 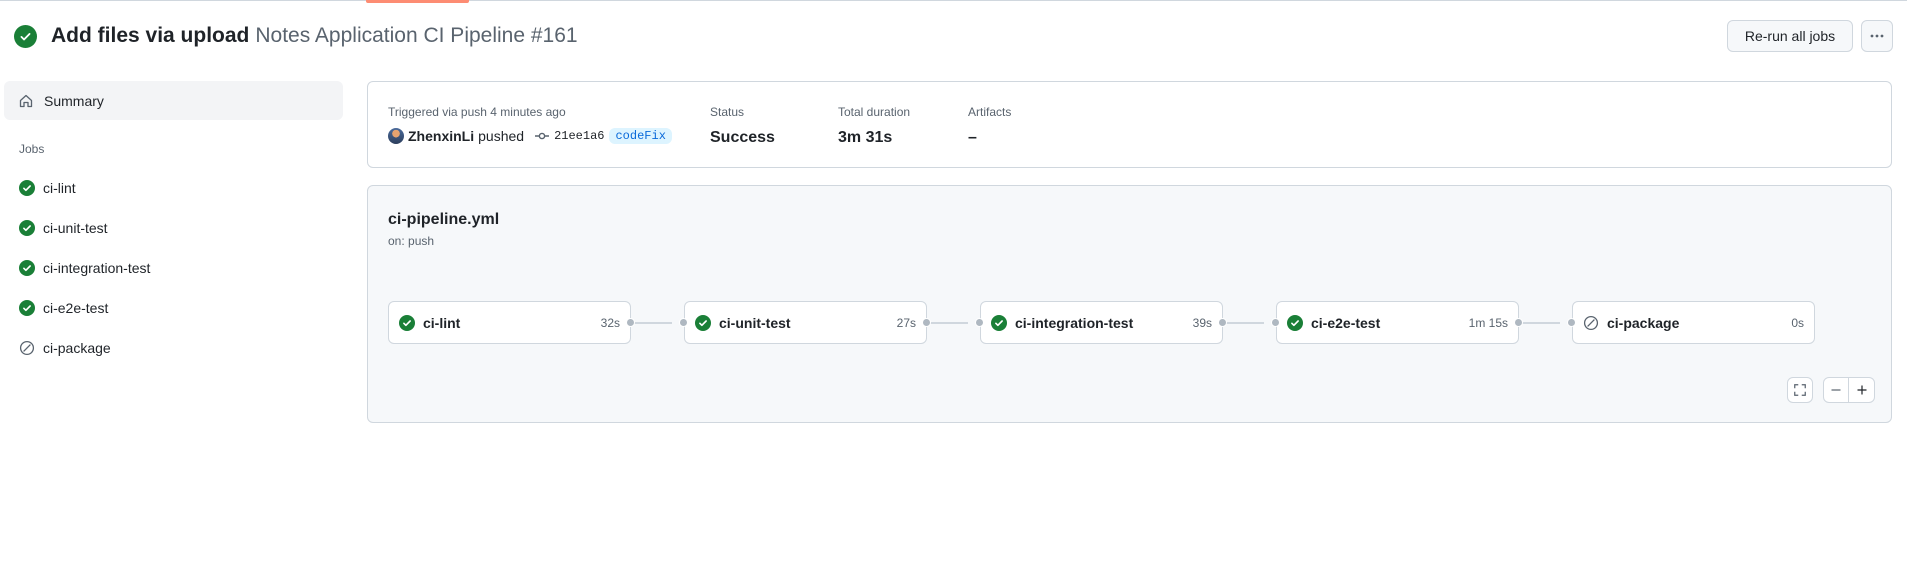 What do you see at coordinates (509, 322) in the screenshot?
I see `graph-node-ci-lint: ci-lint 32s` at bounding box center [509, 322].